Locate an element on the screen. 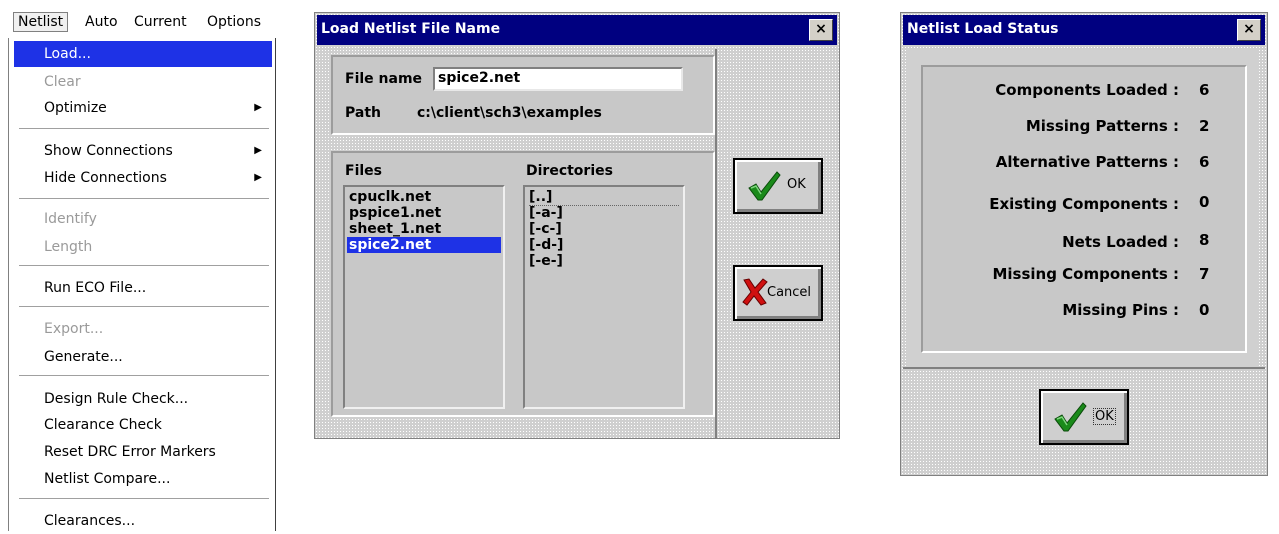 The height and width of the screenshot is (534, 1279). dialog-title: Netlist Load Status is located at coordinates (983, 29).